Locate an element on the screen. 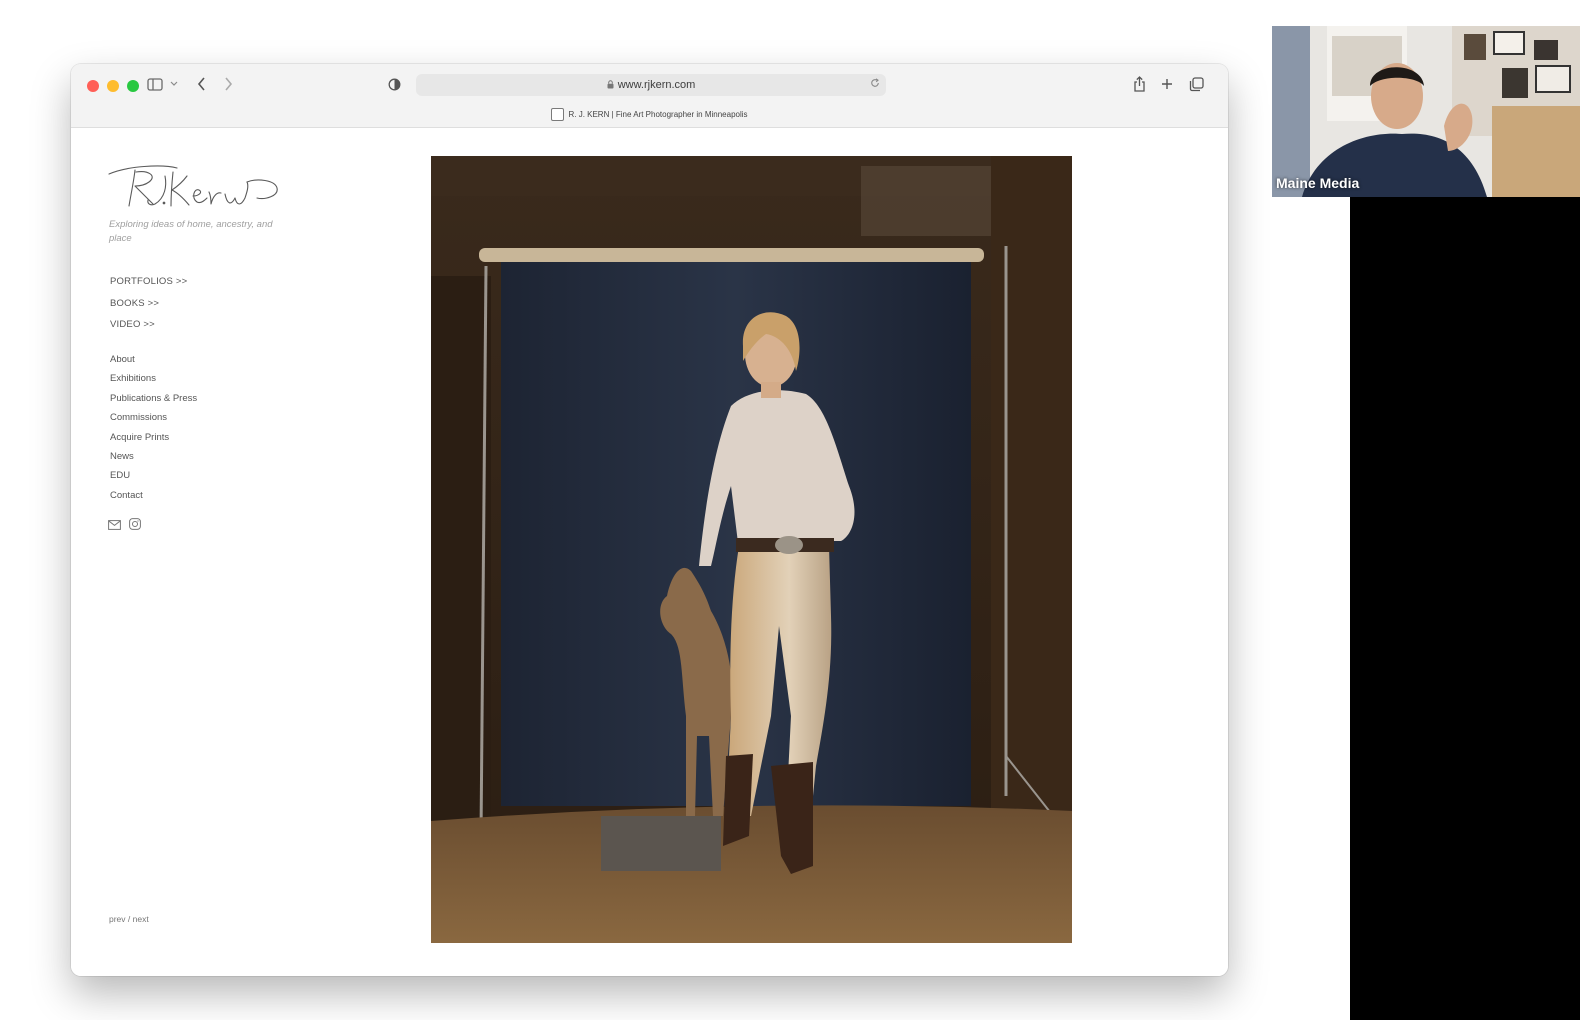  reload-icon is located at coordinates (875, 84).